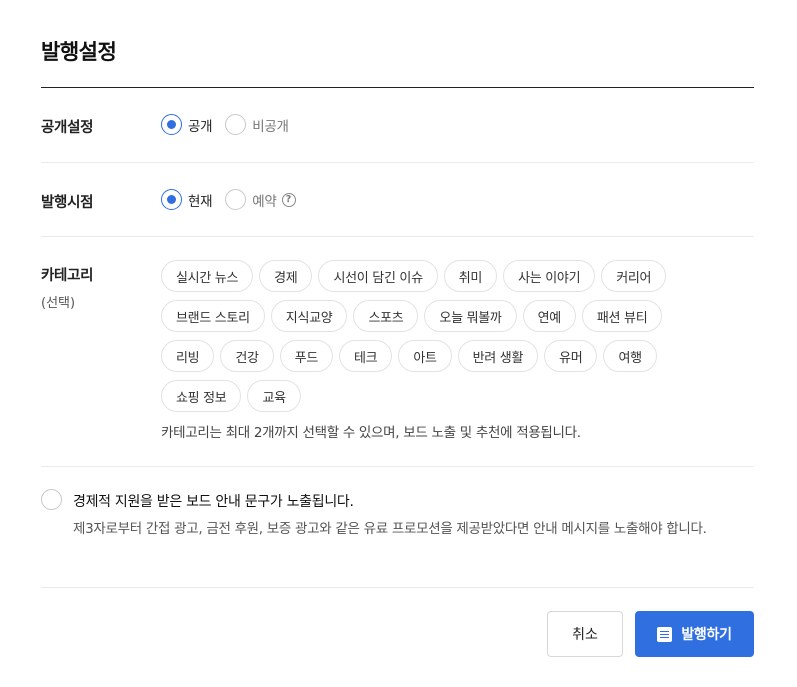 The image size is (797, 687). What do you see at coordinates (270, 126) in the screenshot?
I see `radio-private-label: 비공개` at bounding box center [270, 126].